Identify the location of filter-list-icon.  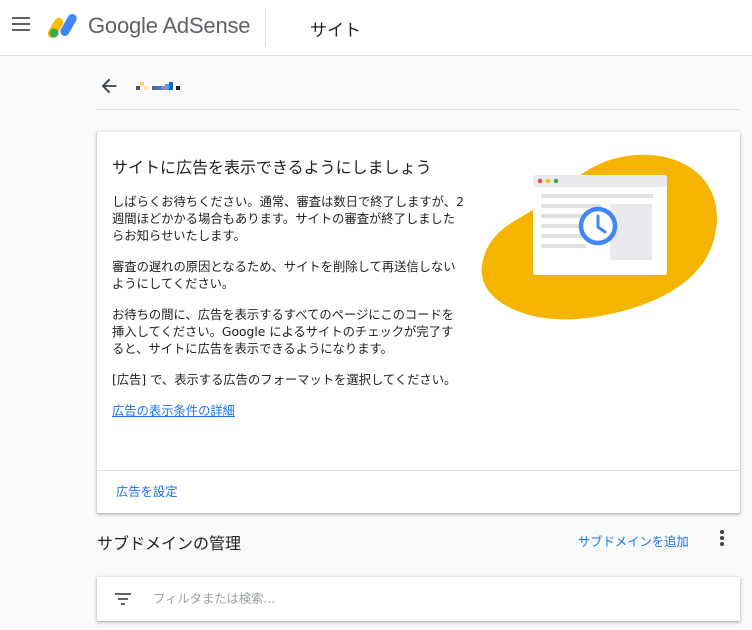
(123, 599).